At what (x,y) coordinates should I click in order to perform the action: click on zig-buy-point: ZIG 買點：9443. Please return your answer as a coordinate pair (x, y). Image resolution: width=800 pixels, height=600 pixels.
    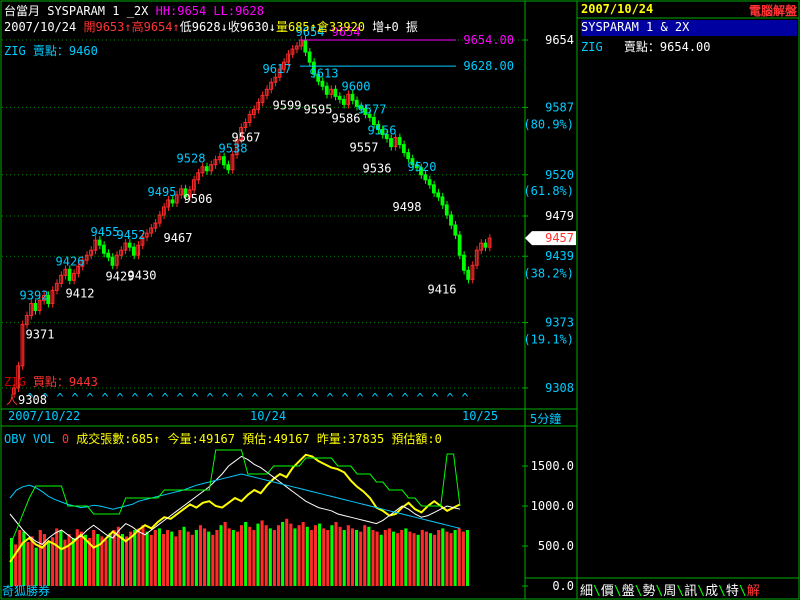
    Looking at the image, I should click on (51, 382).